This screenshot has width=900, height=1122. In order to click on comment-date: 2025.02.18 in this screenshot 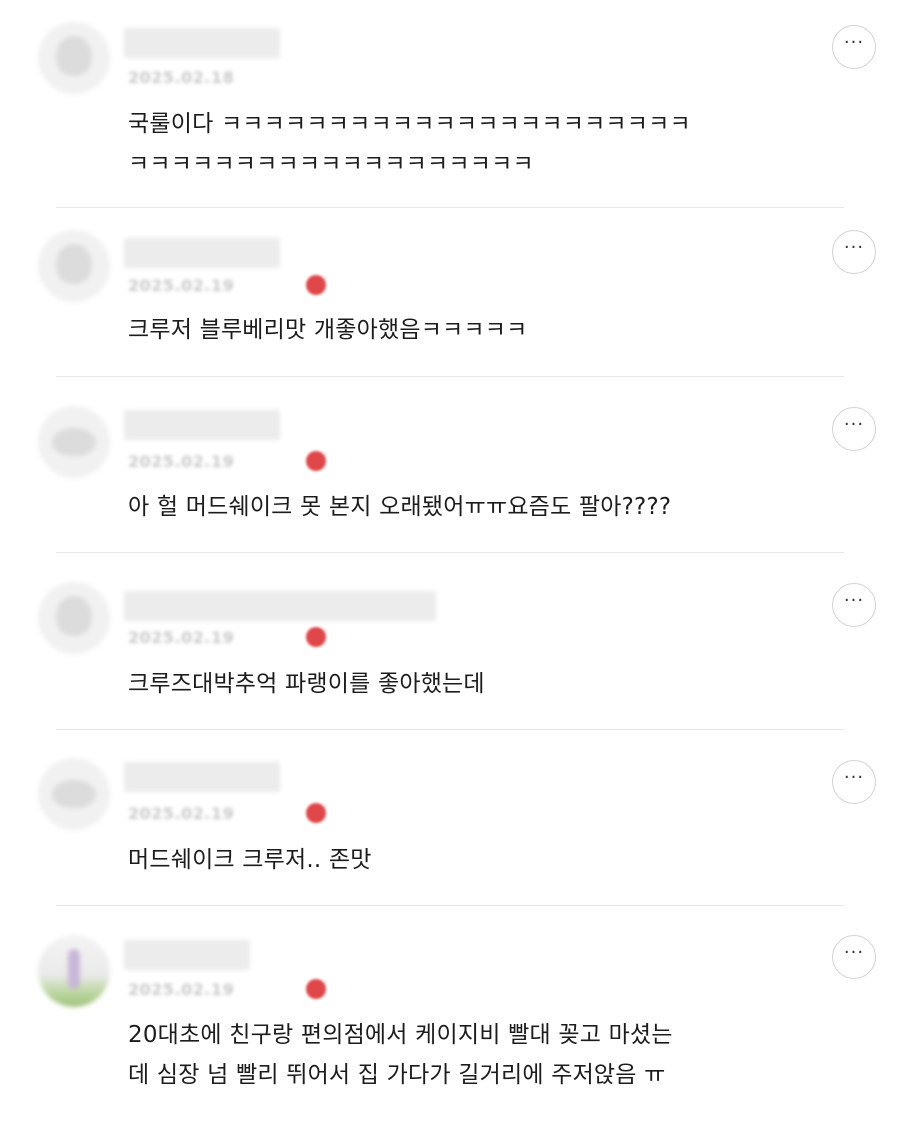, I will do `click(181, 77)`.